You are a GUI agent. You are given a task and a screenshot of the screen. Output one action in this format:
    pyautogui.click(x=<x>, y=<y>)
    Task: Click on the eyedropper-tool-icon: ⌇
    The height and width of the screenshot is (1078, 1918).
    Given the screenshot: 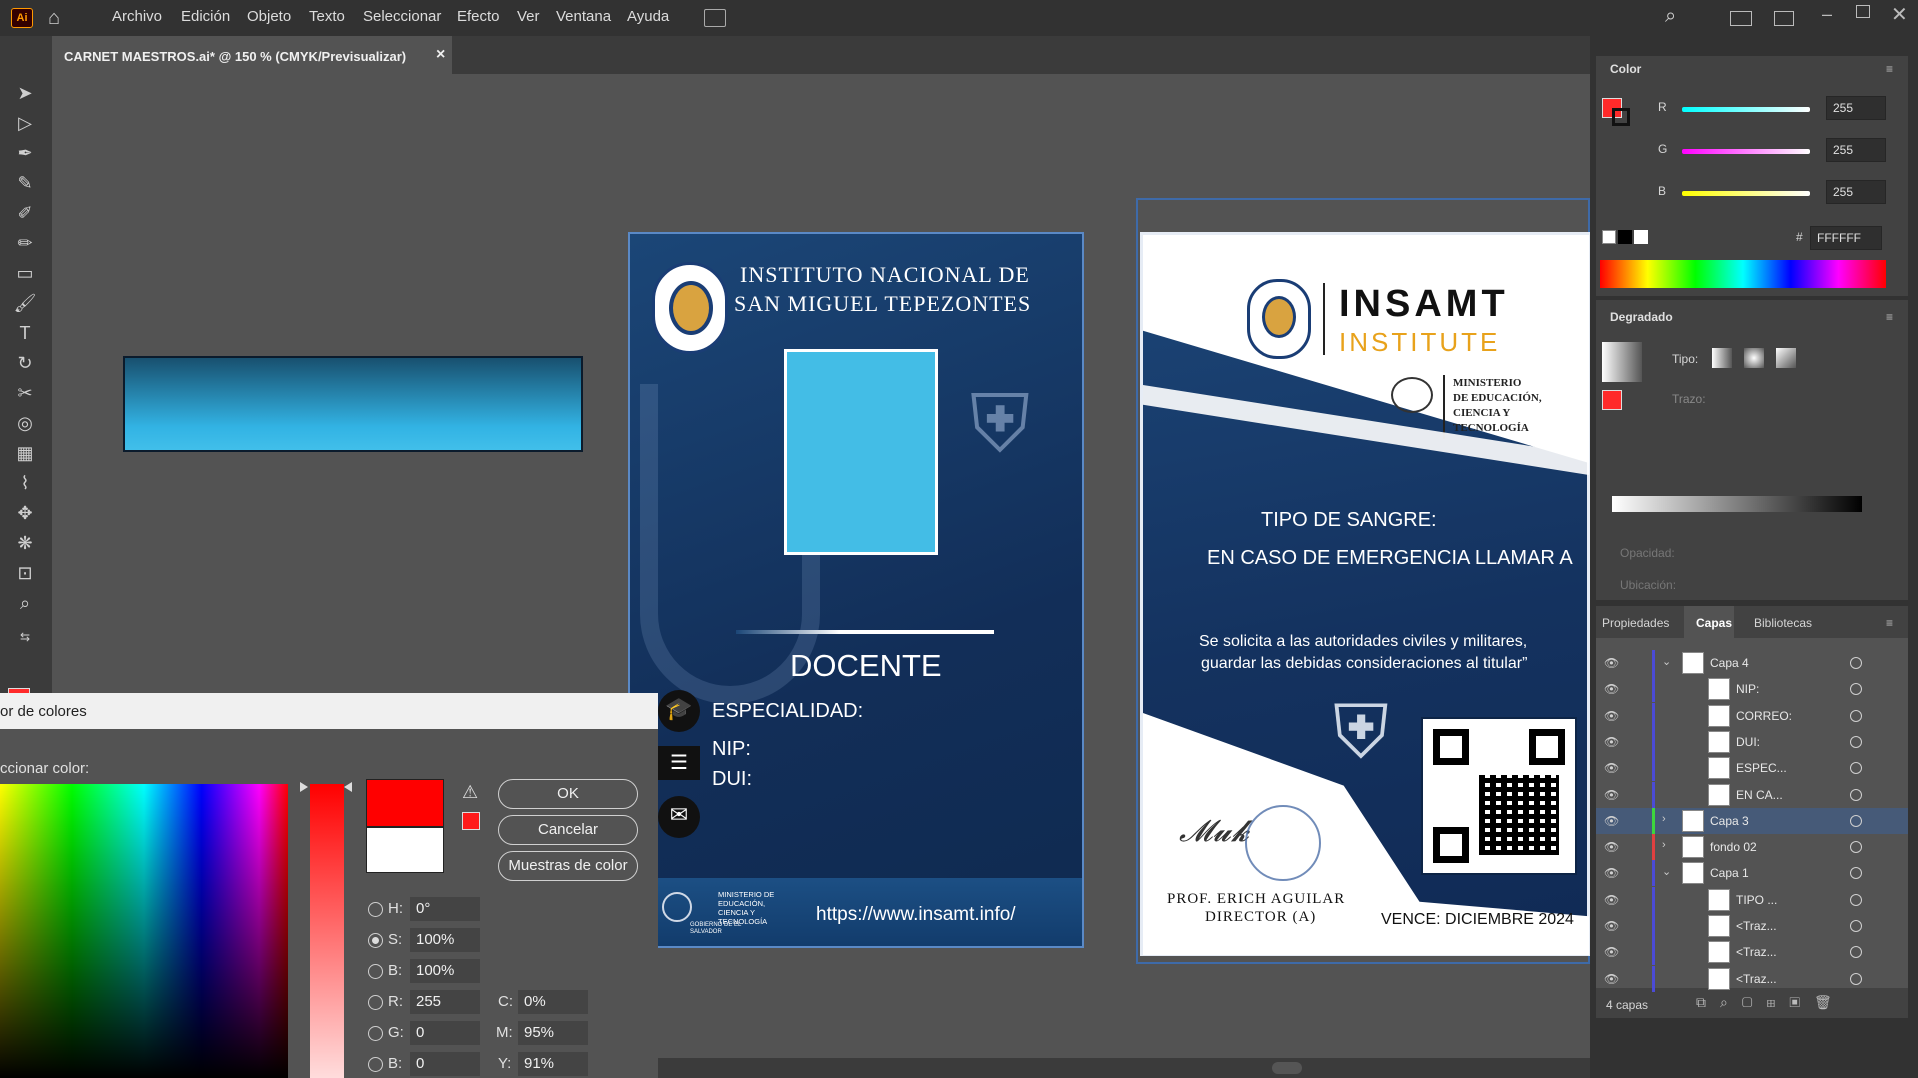 What is the action you would take?
    pyautogui.click(x=25, y=483)
    